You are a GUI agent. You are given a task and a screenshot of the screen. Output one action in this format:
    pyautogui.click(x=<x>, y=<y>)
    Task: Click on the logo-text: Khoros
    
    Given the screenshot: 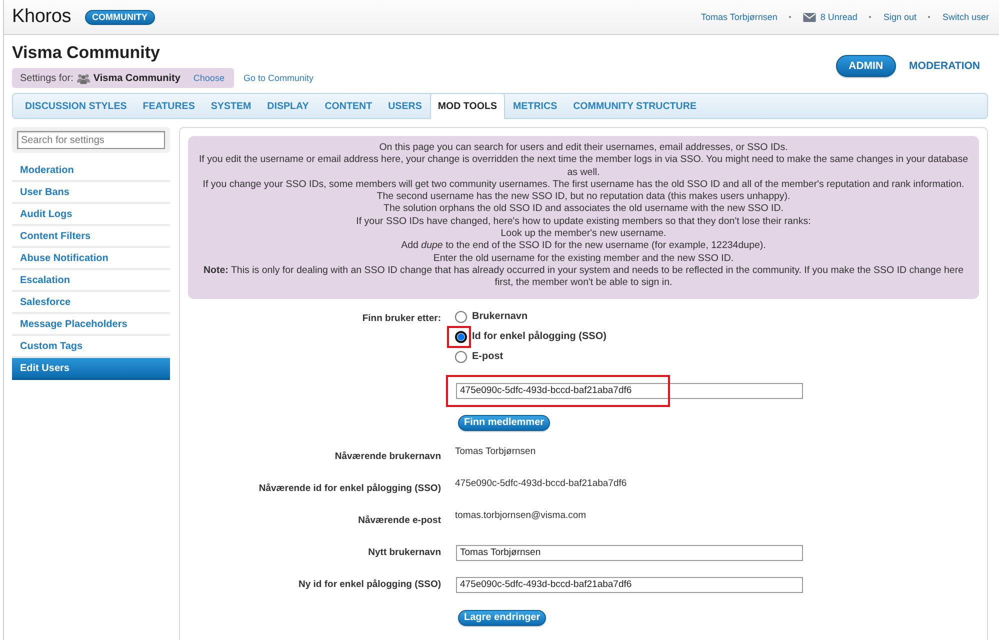 What is the action you would take?
    pyautogui.click(x=42, y=17)
    